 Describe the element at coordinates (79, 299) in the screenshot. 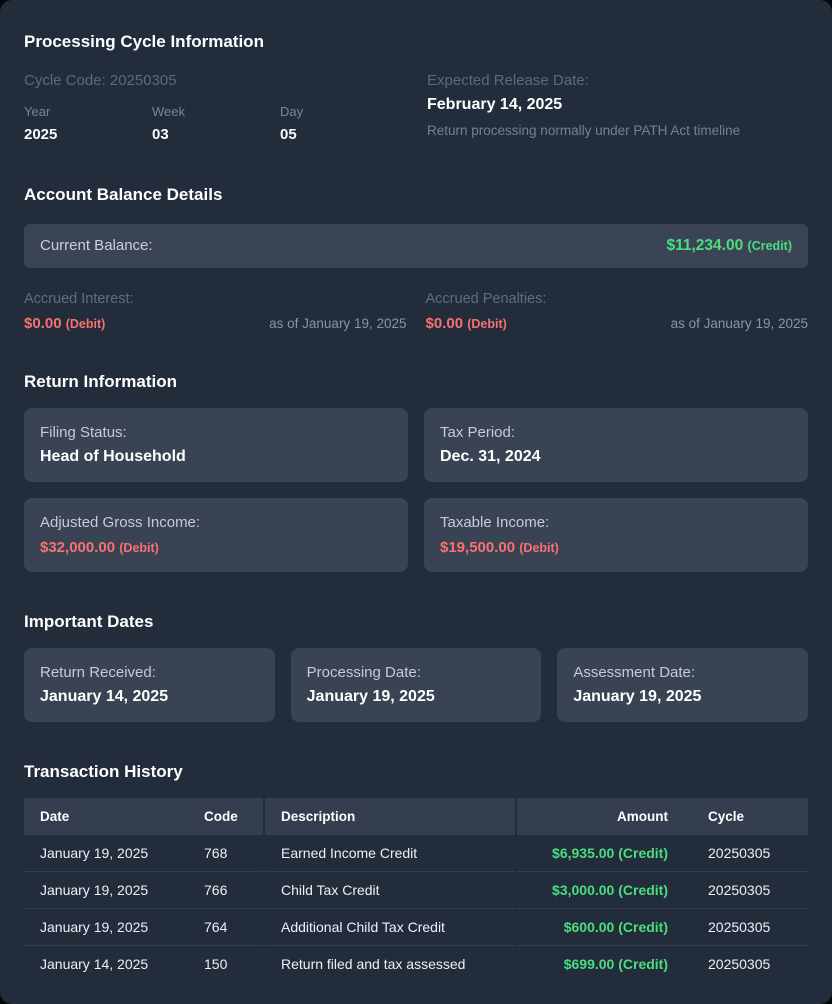

I see `accrued-interest-label: Accrued Interest:` at that location.